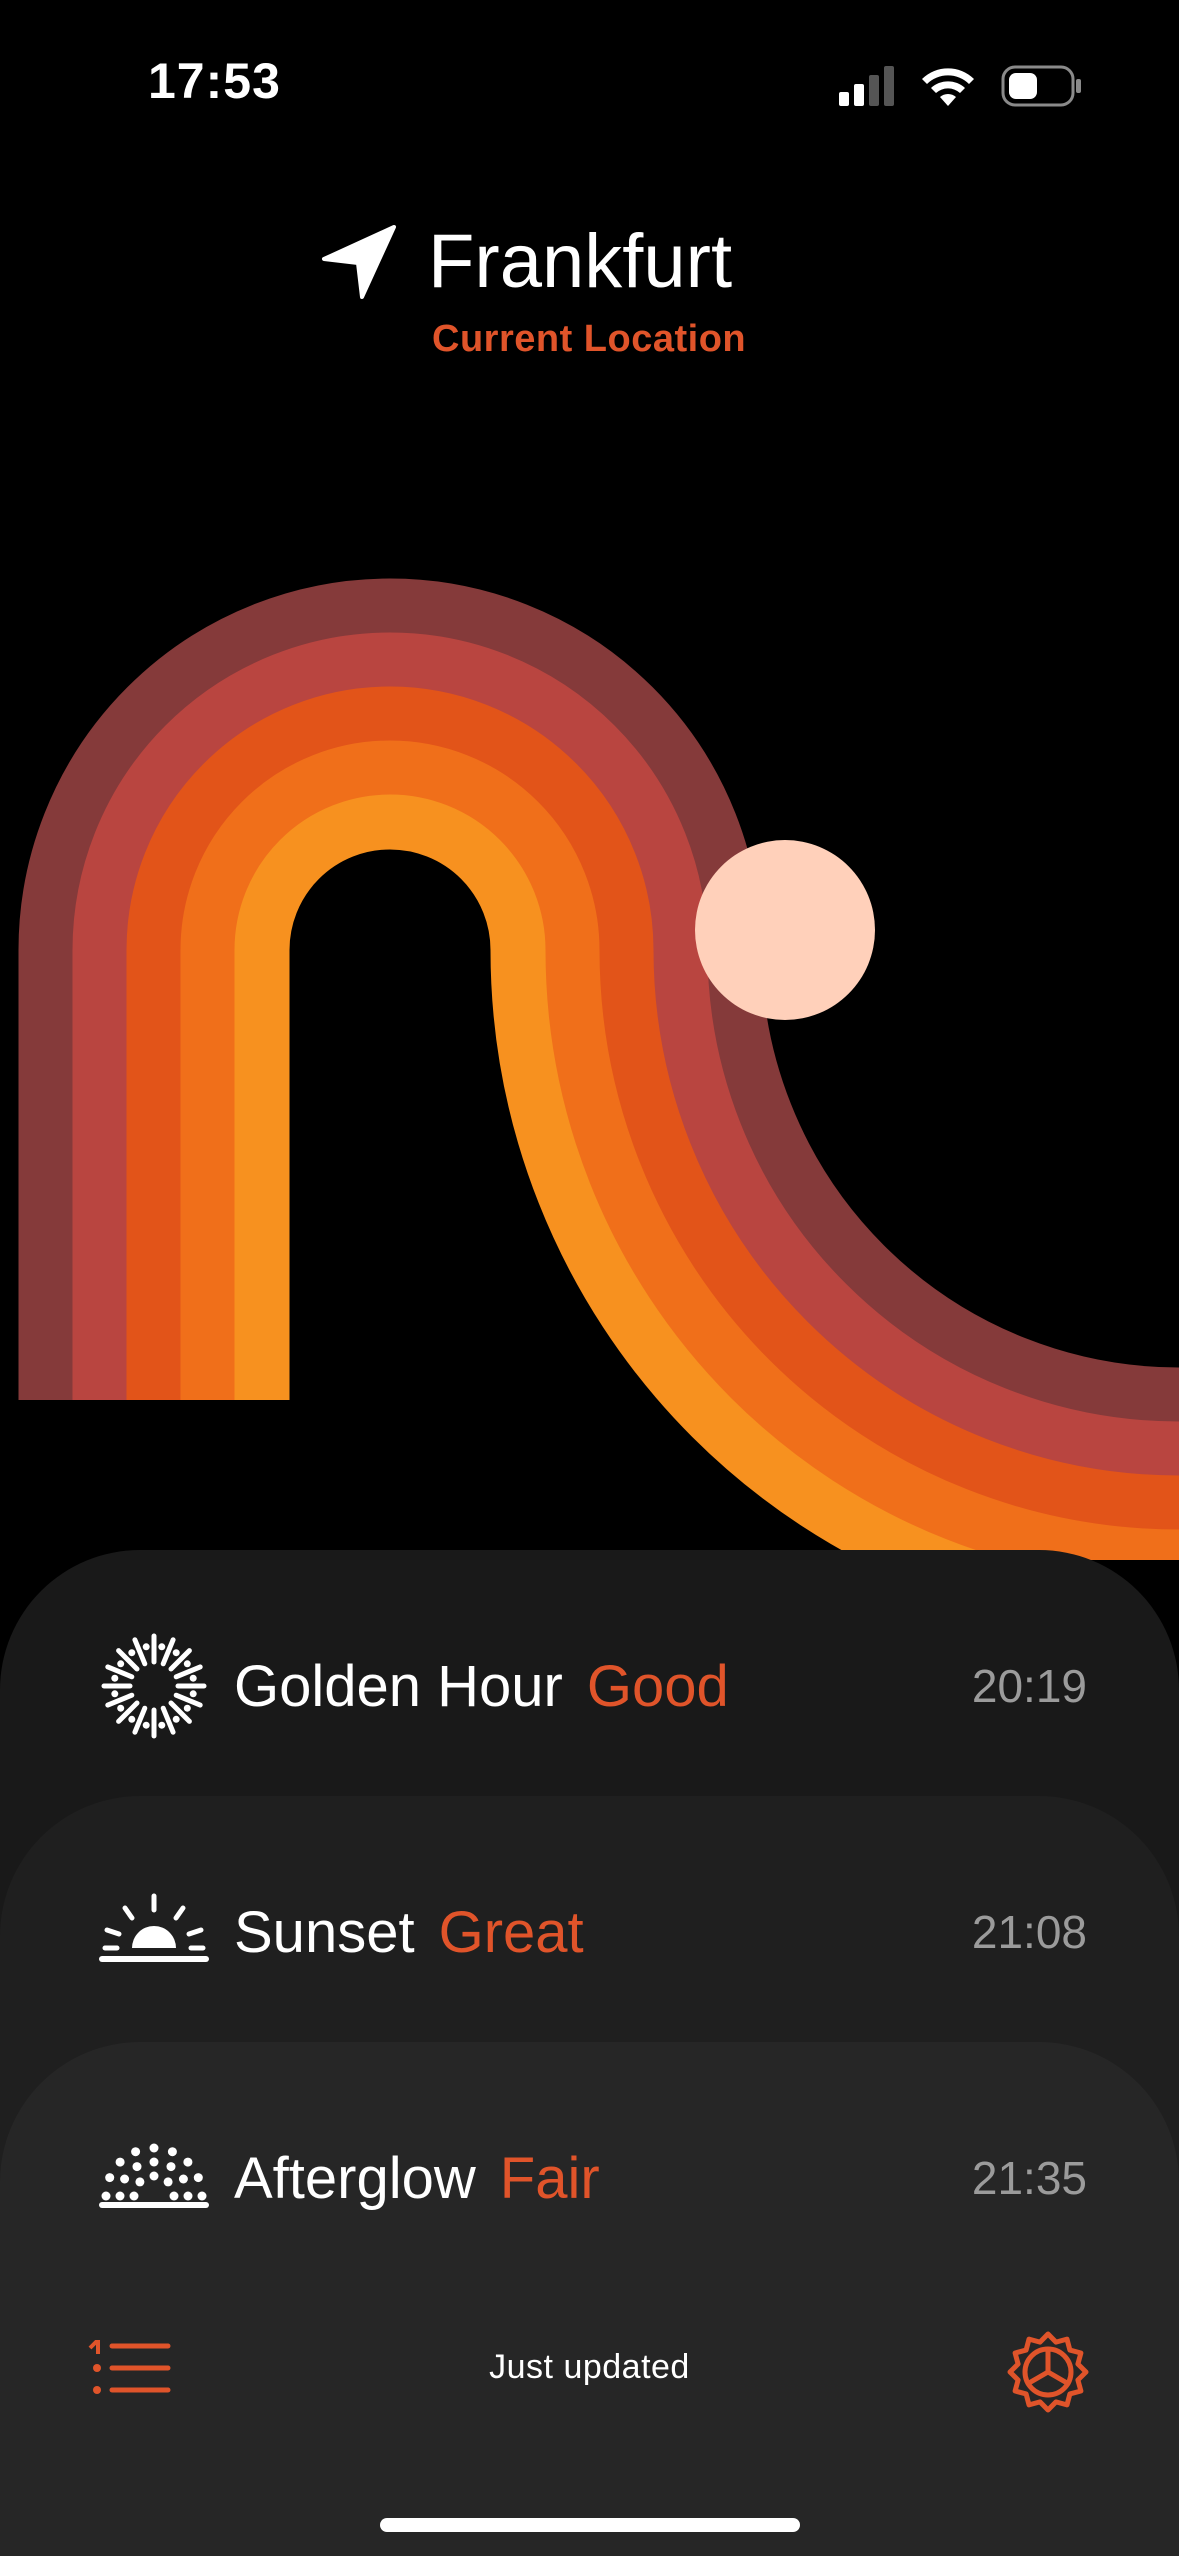 The height and width of the screenshot is (2556, 1179). Describe the element at coordinates (154, 1932) in the screenshot. I see `sunset-icon` at that location.